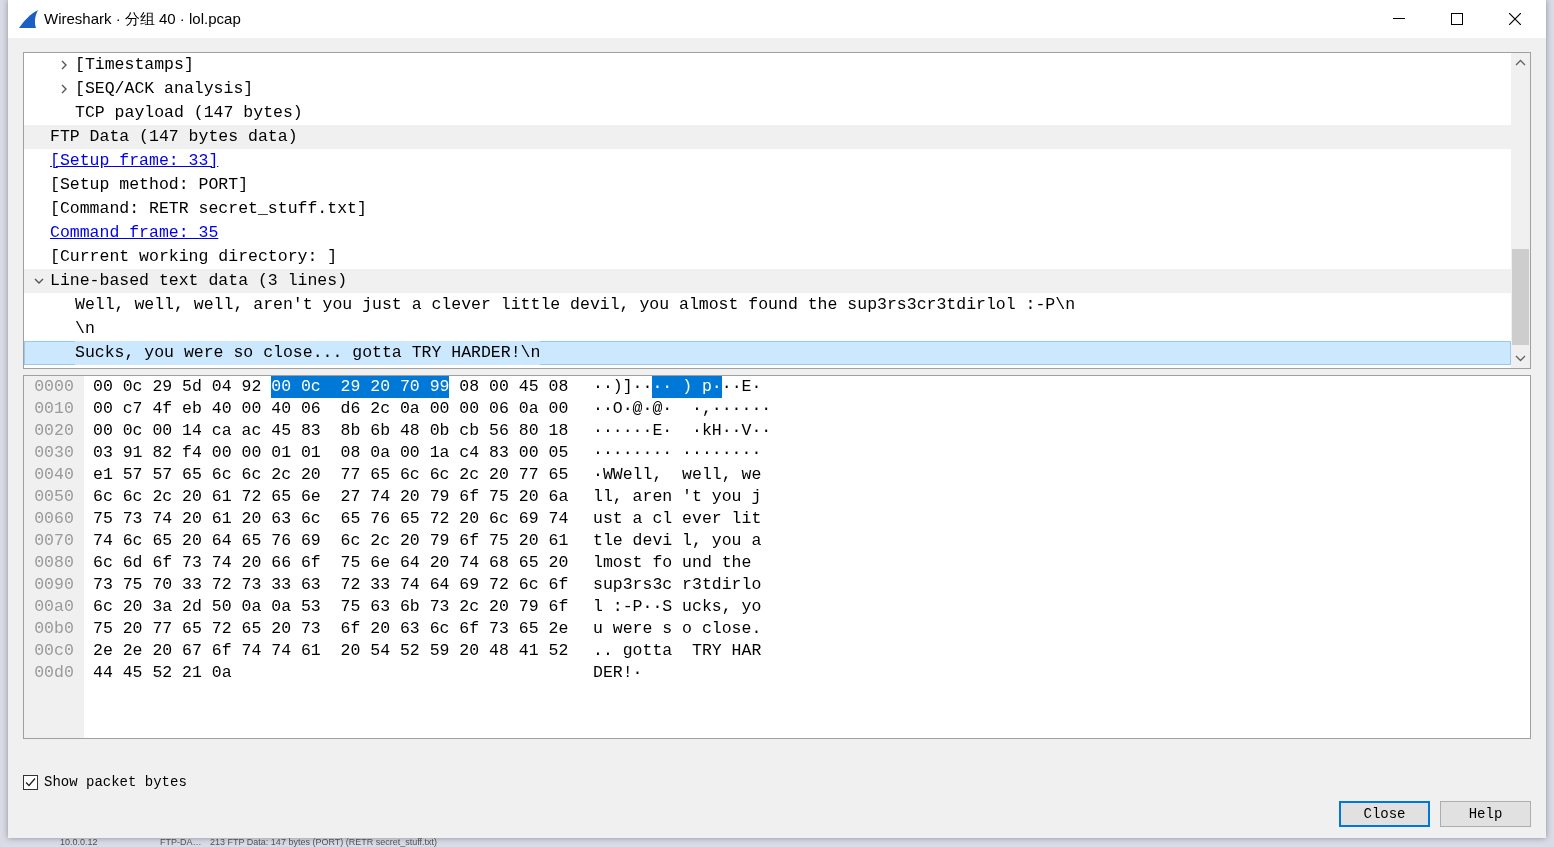  I want to click on scrollbar-thumb, so click(1520, 297).